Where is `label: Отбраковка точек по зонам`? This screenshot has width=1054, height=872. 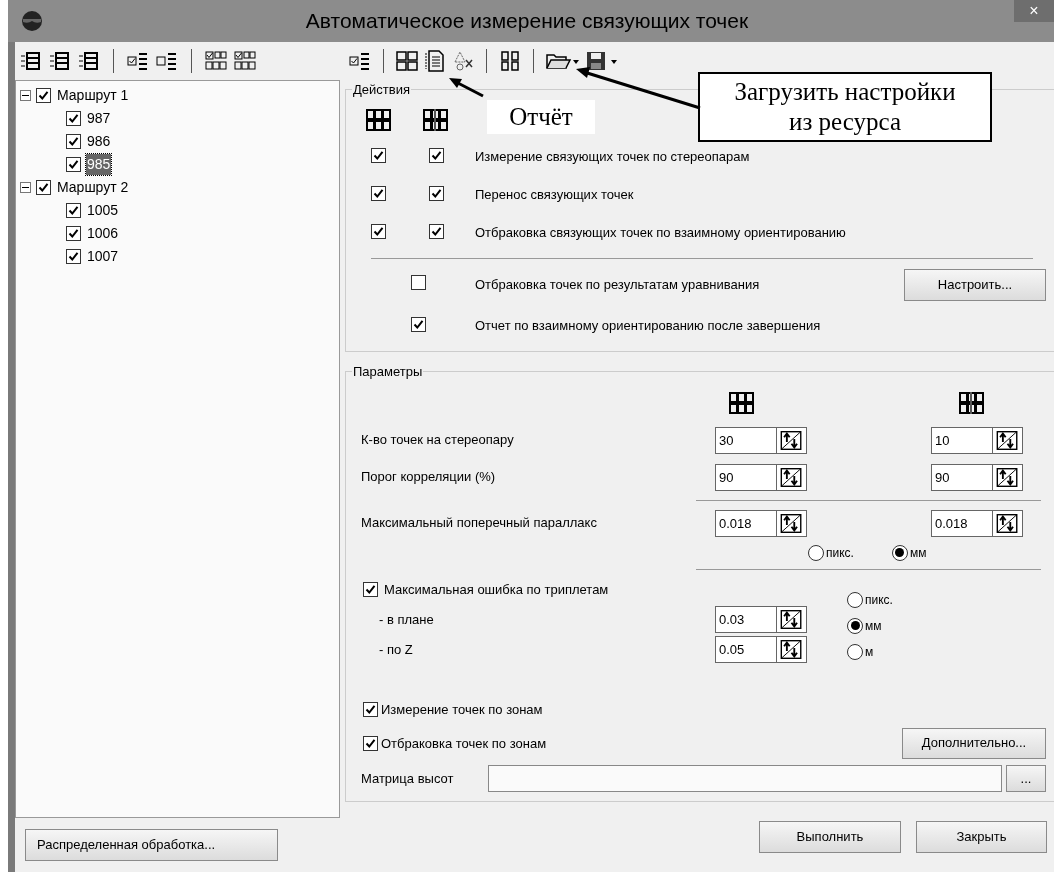 label: Отбраковка точек по зонам is located at coordinates (464, 743).